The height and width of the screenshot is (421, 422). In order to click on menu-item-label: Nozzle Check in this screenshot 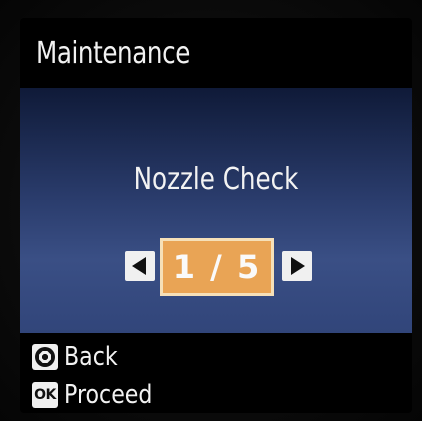, I will do `click(216, 179)`.